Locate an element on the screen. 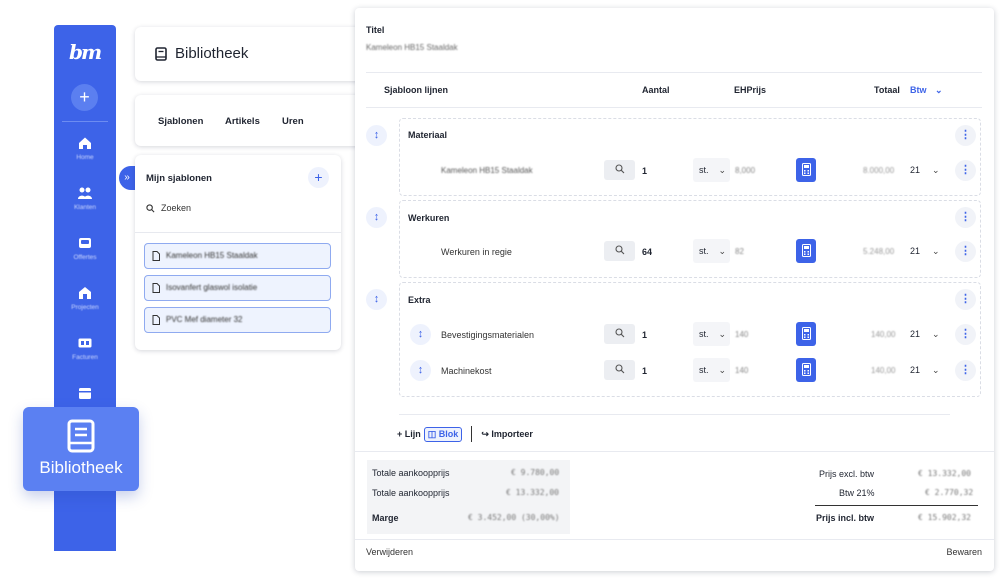  add-block-button: ◫ Blok is located at coordinates (443, 434).